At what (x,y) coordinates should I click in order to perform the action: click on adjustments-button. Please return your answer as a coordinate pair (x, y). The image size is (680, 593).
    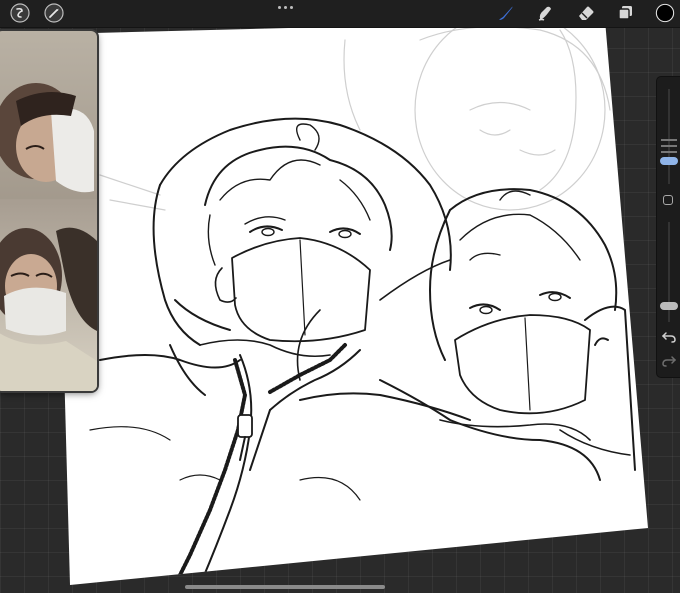
    Looking at the image, I should click on (54, 13).